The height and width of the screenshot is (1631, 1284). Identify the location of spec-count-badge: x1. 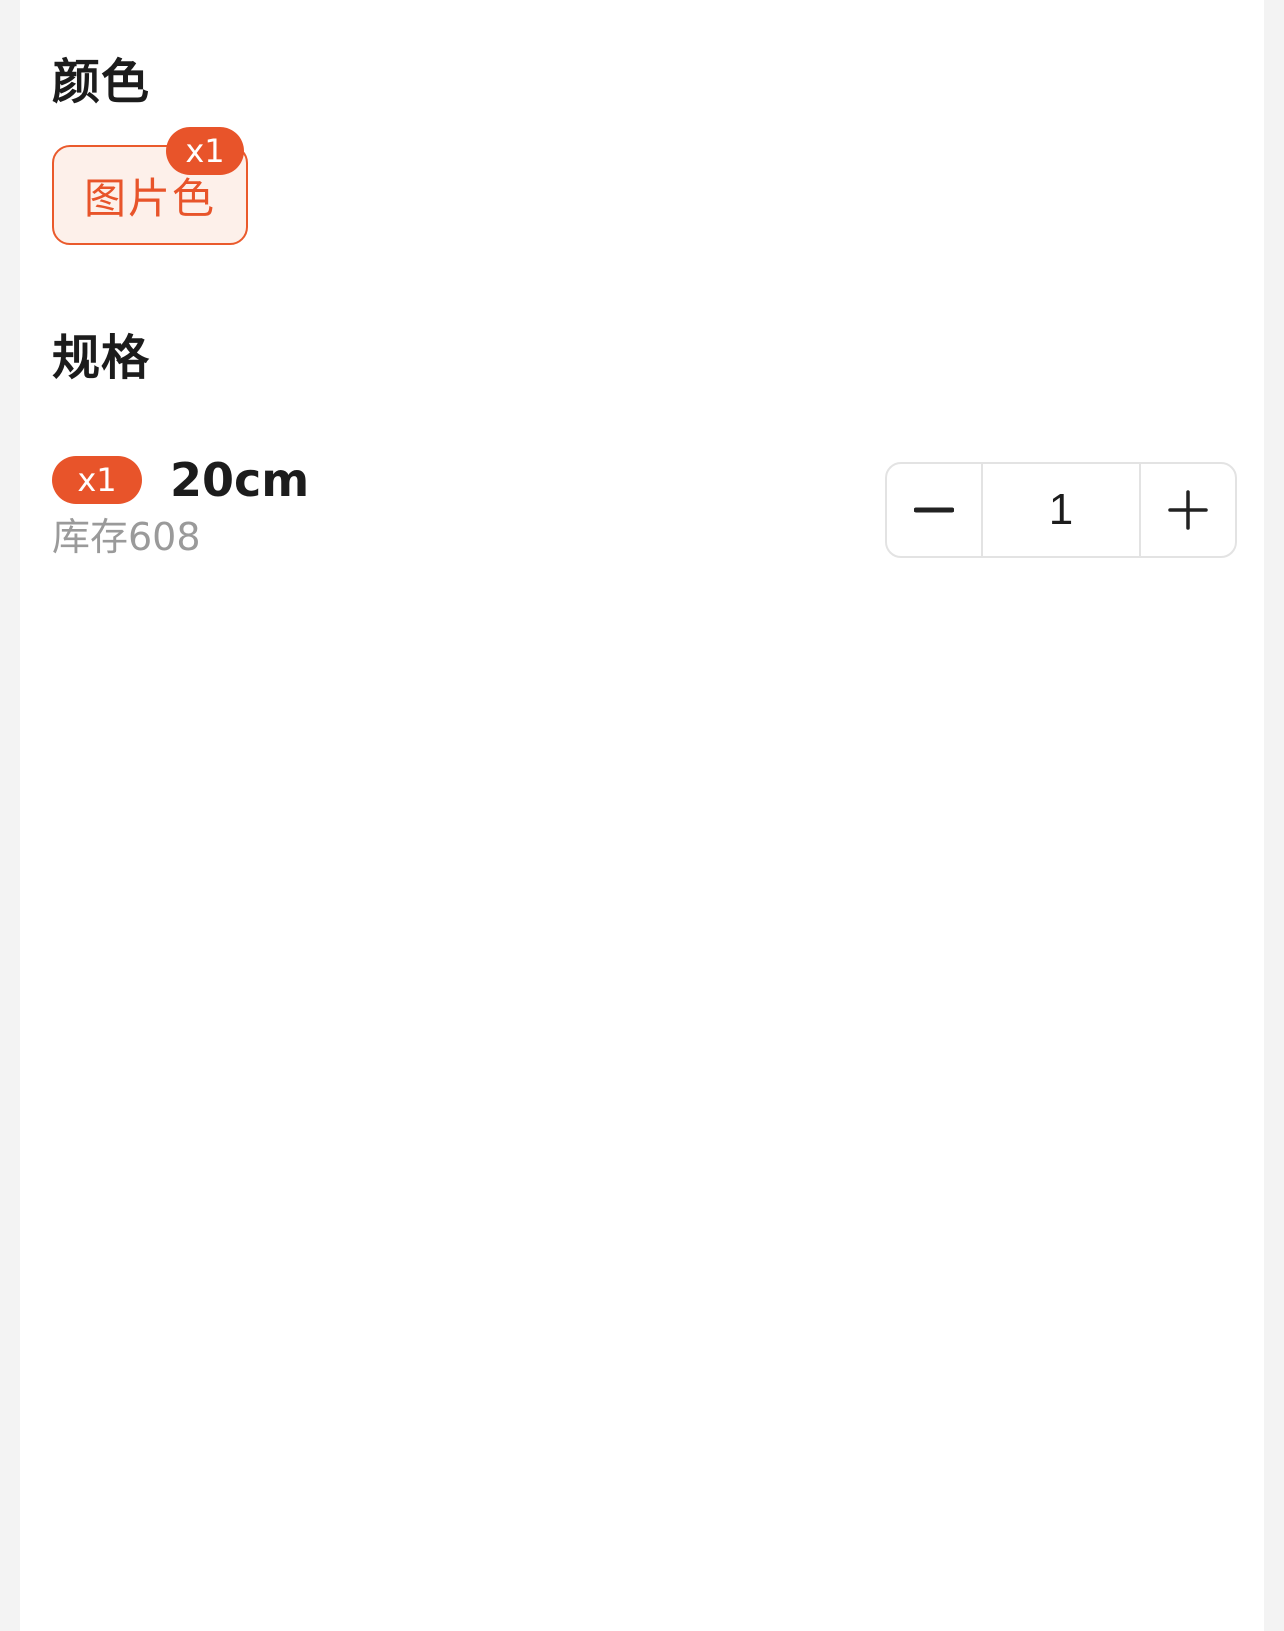
(97, 480).